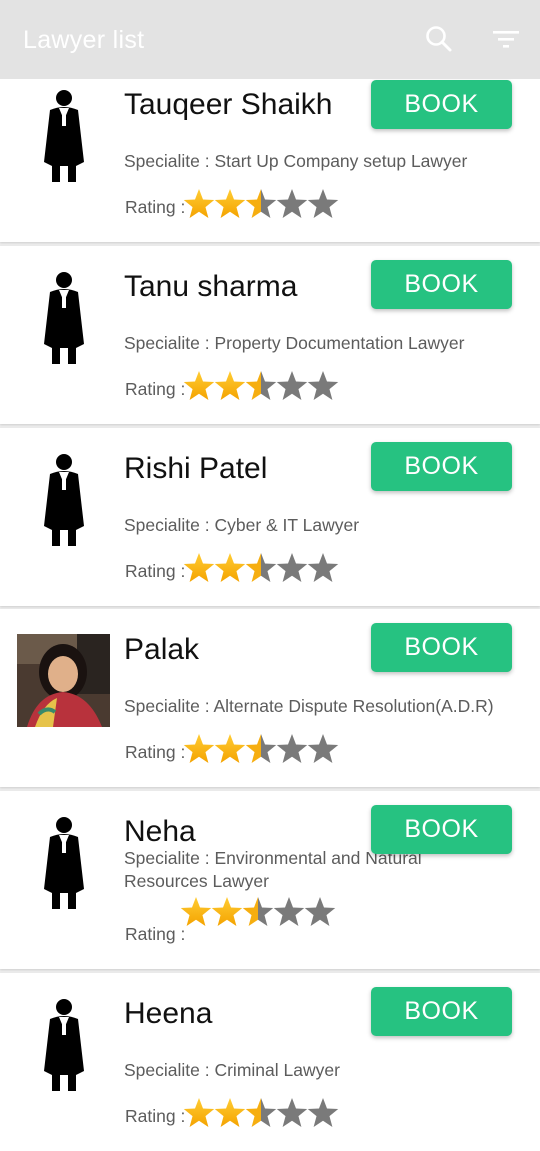 The image size is (540, 1151). What do you see at coordinates (228, 104) in the screenshot?
I see `lawyer-name: Tauqeer Shaikh` at bounding box center [228, 104].